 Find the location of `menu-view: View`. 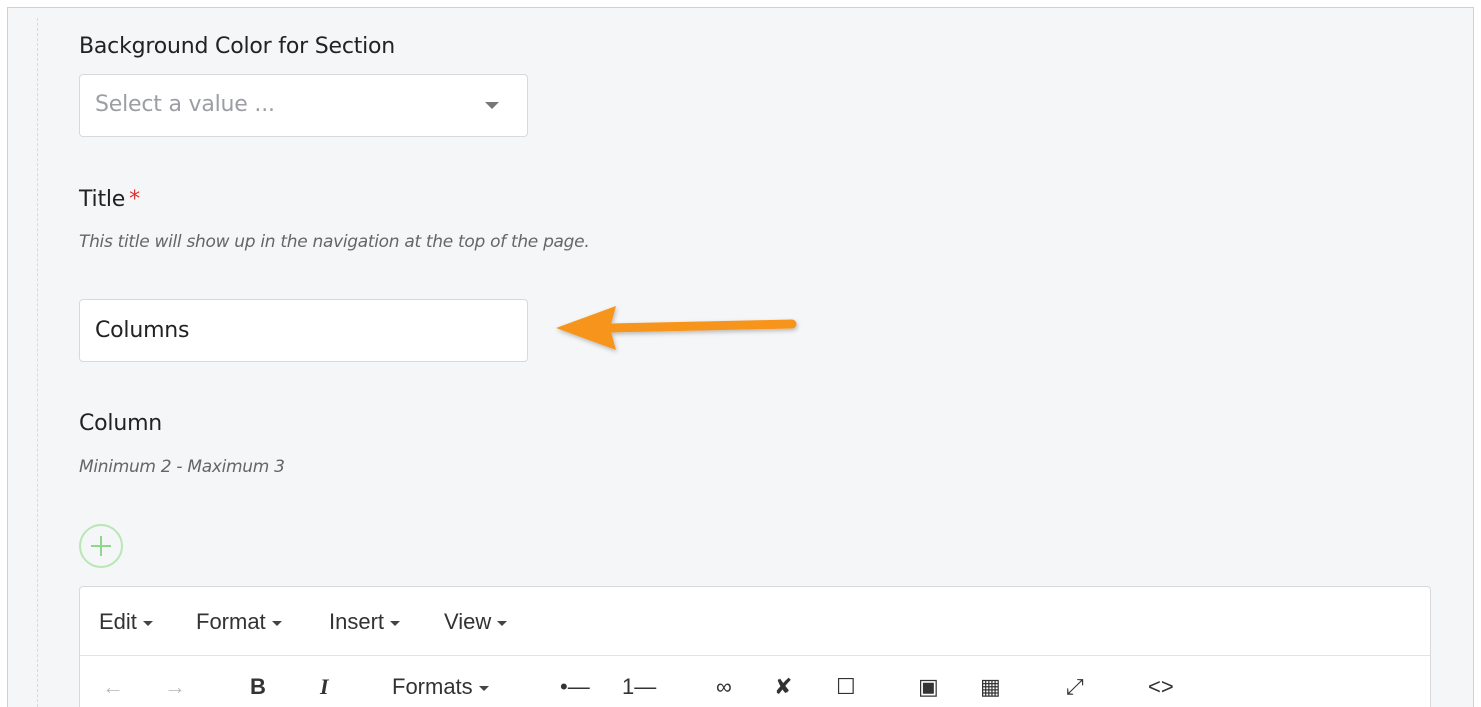

menu-view: View is located at coordinates (476, 622).